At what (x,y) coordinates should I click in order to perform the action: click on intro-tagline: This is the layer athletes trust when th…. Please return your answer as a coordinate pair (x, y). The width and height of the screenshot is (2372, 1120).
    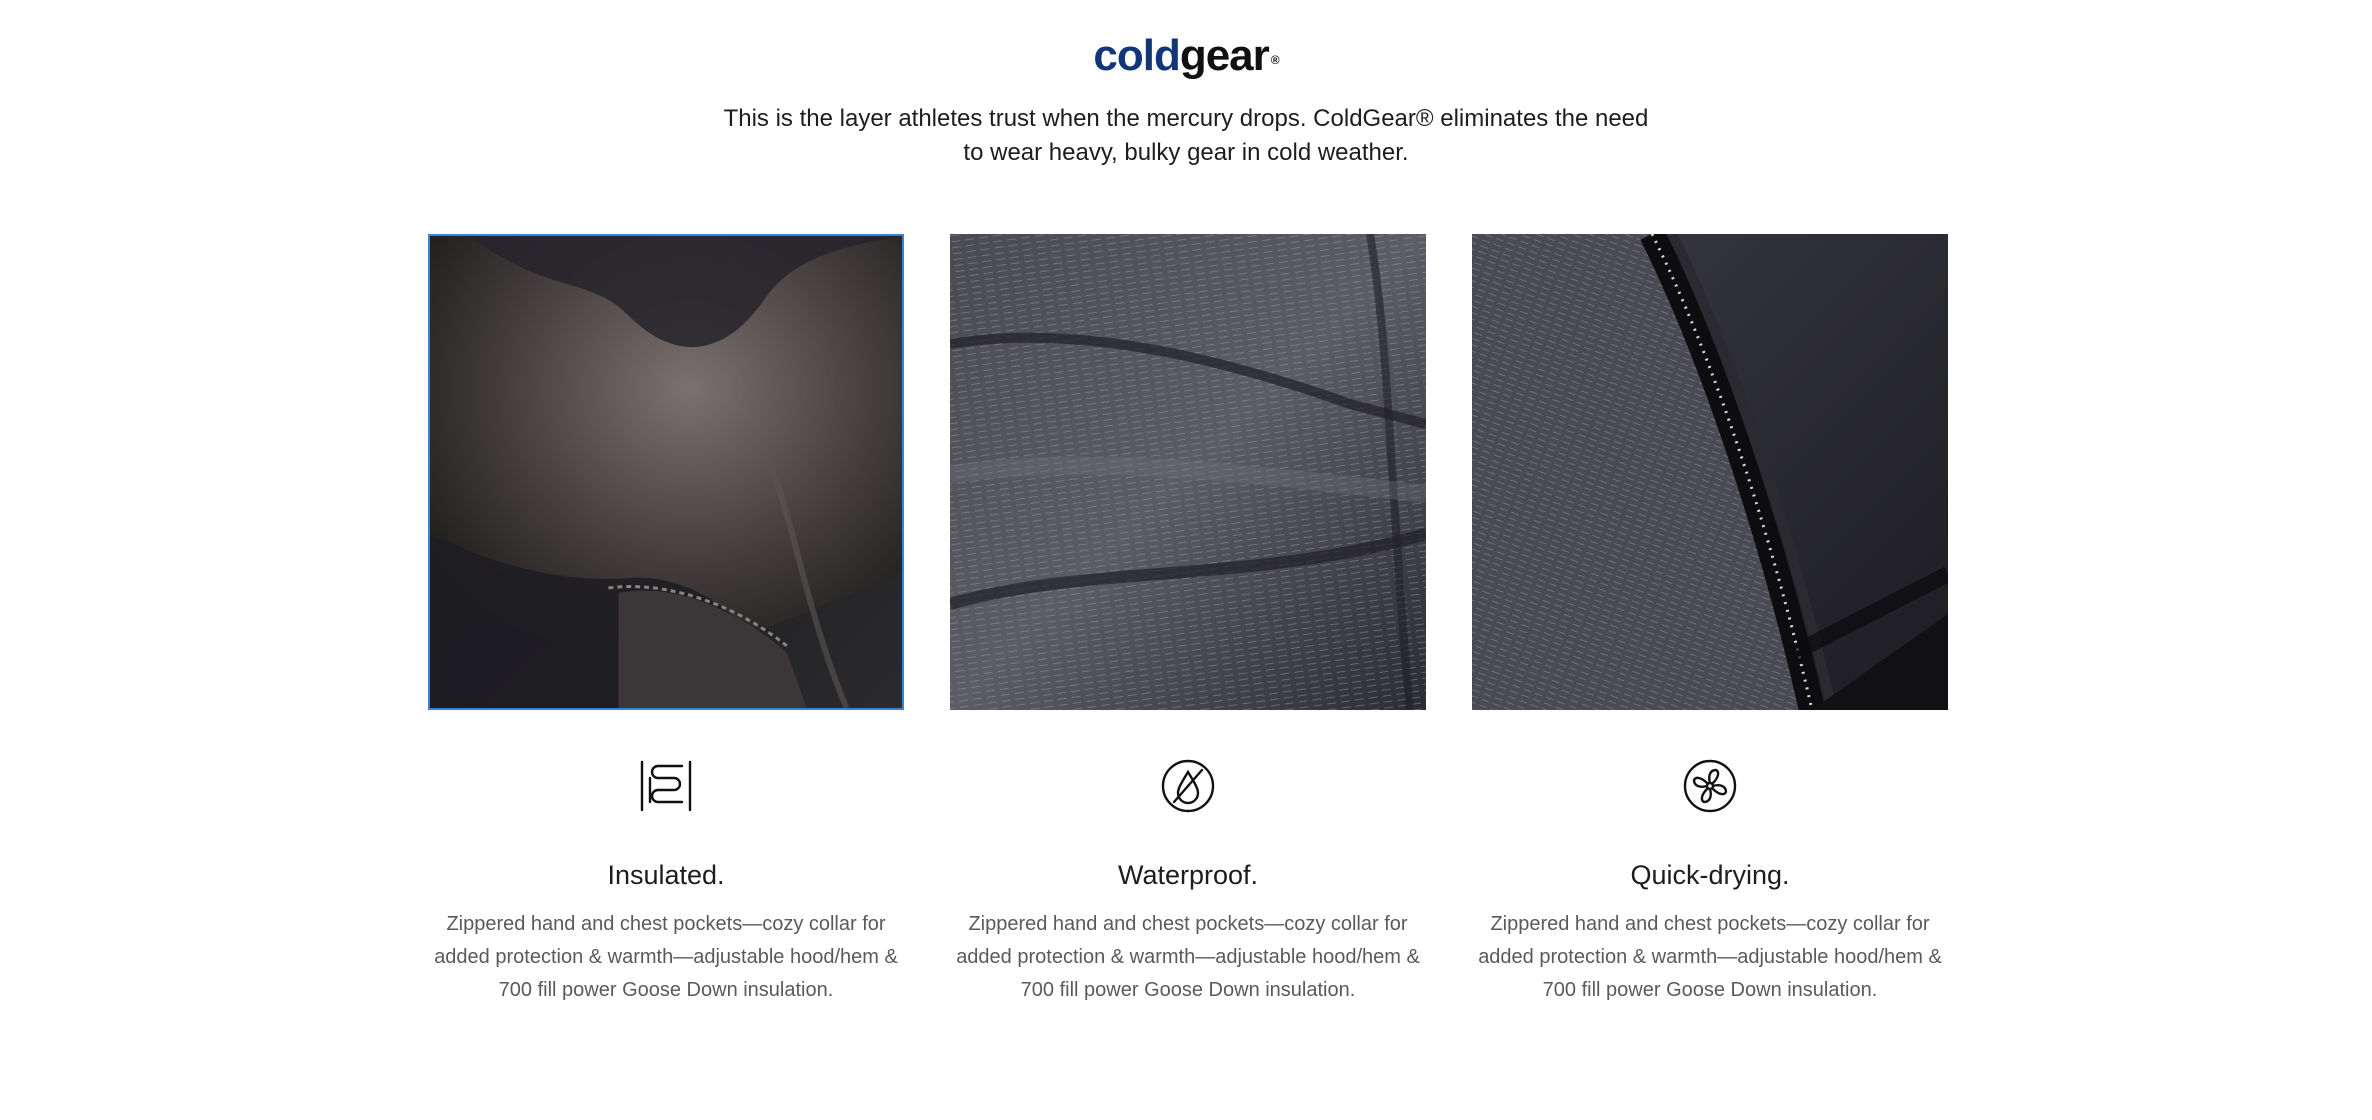
    Looking at the image, I should click on (1186, 135).